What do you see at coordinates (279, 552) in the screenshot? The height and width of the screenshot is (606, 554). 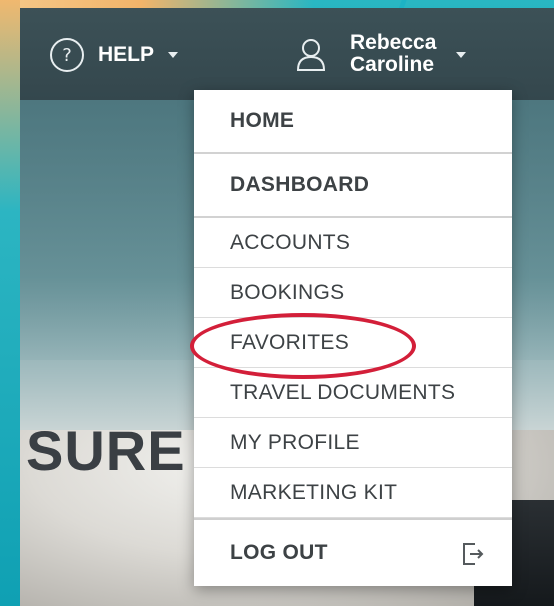 I see `menu-item-label: LOG OUT` at bounding box center [279, 552].